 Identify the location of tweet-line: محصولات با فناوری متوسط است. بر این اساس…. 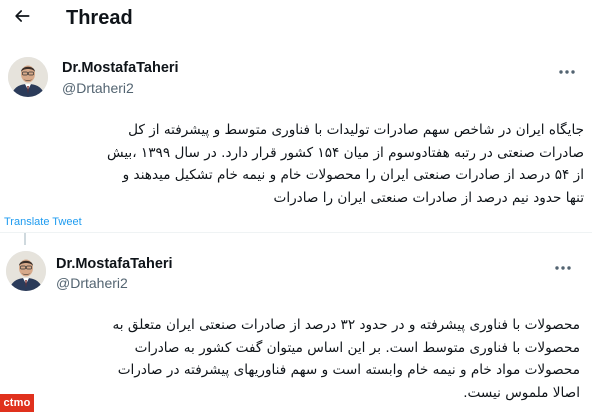
(357, 347).